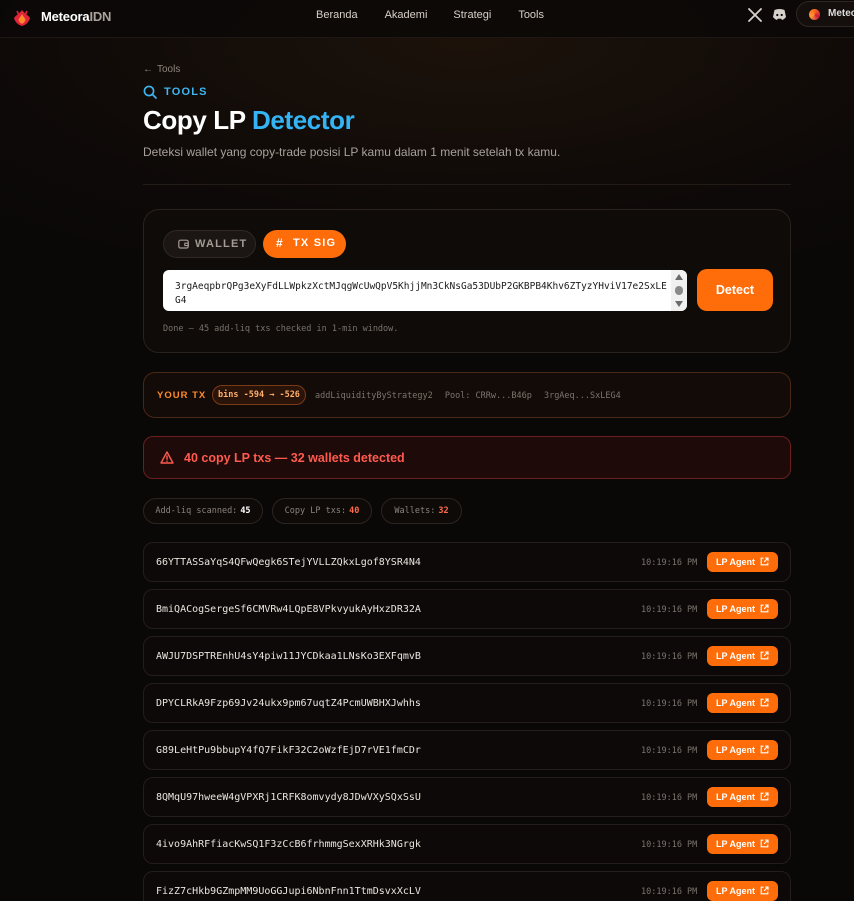 Image resolution: width=854 pixels, height=901 pixels. Describe the element at coordinates (374, 396) in the screenshot. I see `your-tx-method: addLiquidityByStrategy2` at that location.